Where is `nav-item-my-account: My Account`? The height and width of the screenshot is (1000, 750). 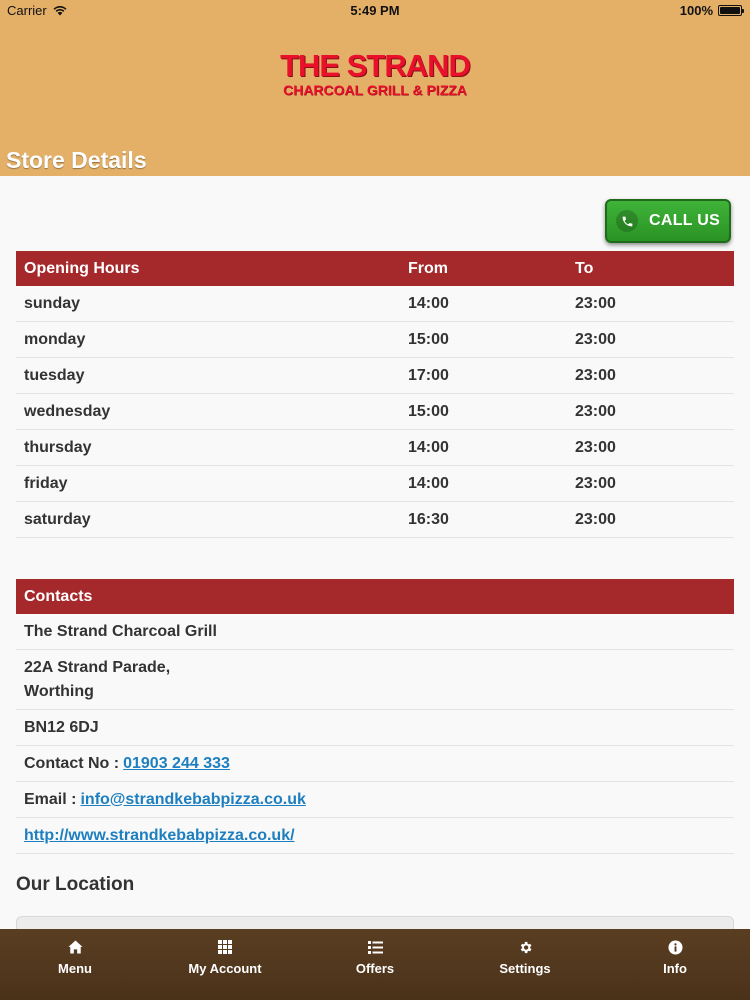 nav-item-my-account: My Account is located at coordinates (225, 964).